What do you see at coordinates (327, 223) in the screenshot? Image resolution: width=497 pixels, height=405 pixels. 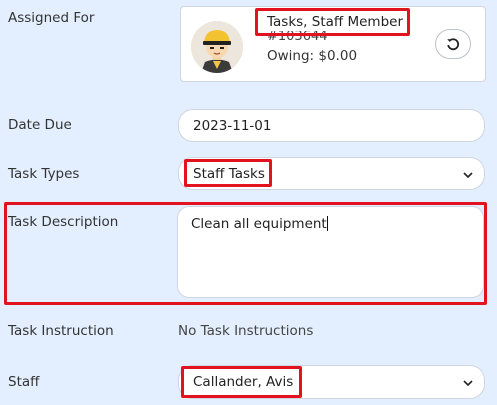 I see `text-caret` at bounding box center [327, 223].